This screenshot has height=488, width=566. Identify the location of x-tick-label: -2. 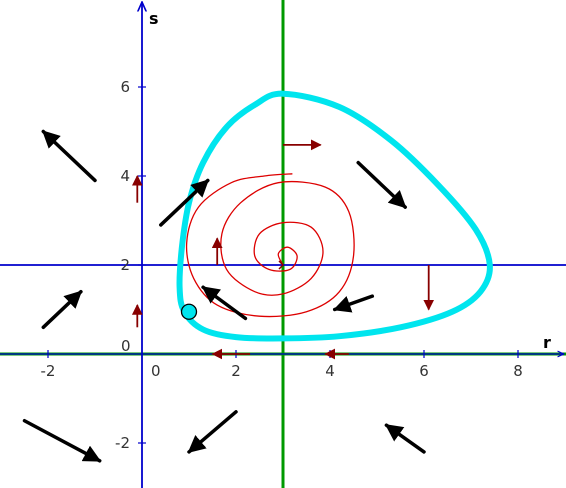
(48, 371).